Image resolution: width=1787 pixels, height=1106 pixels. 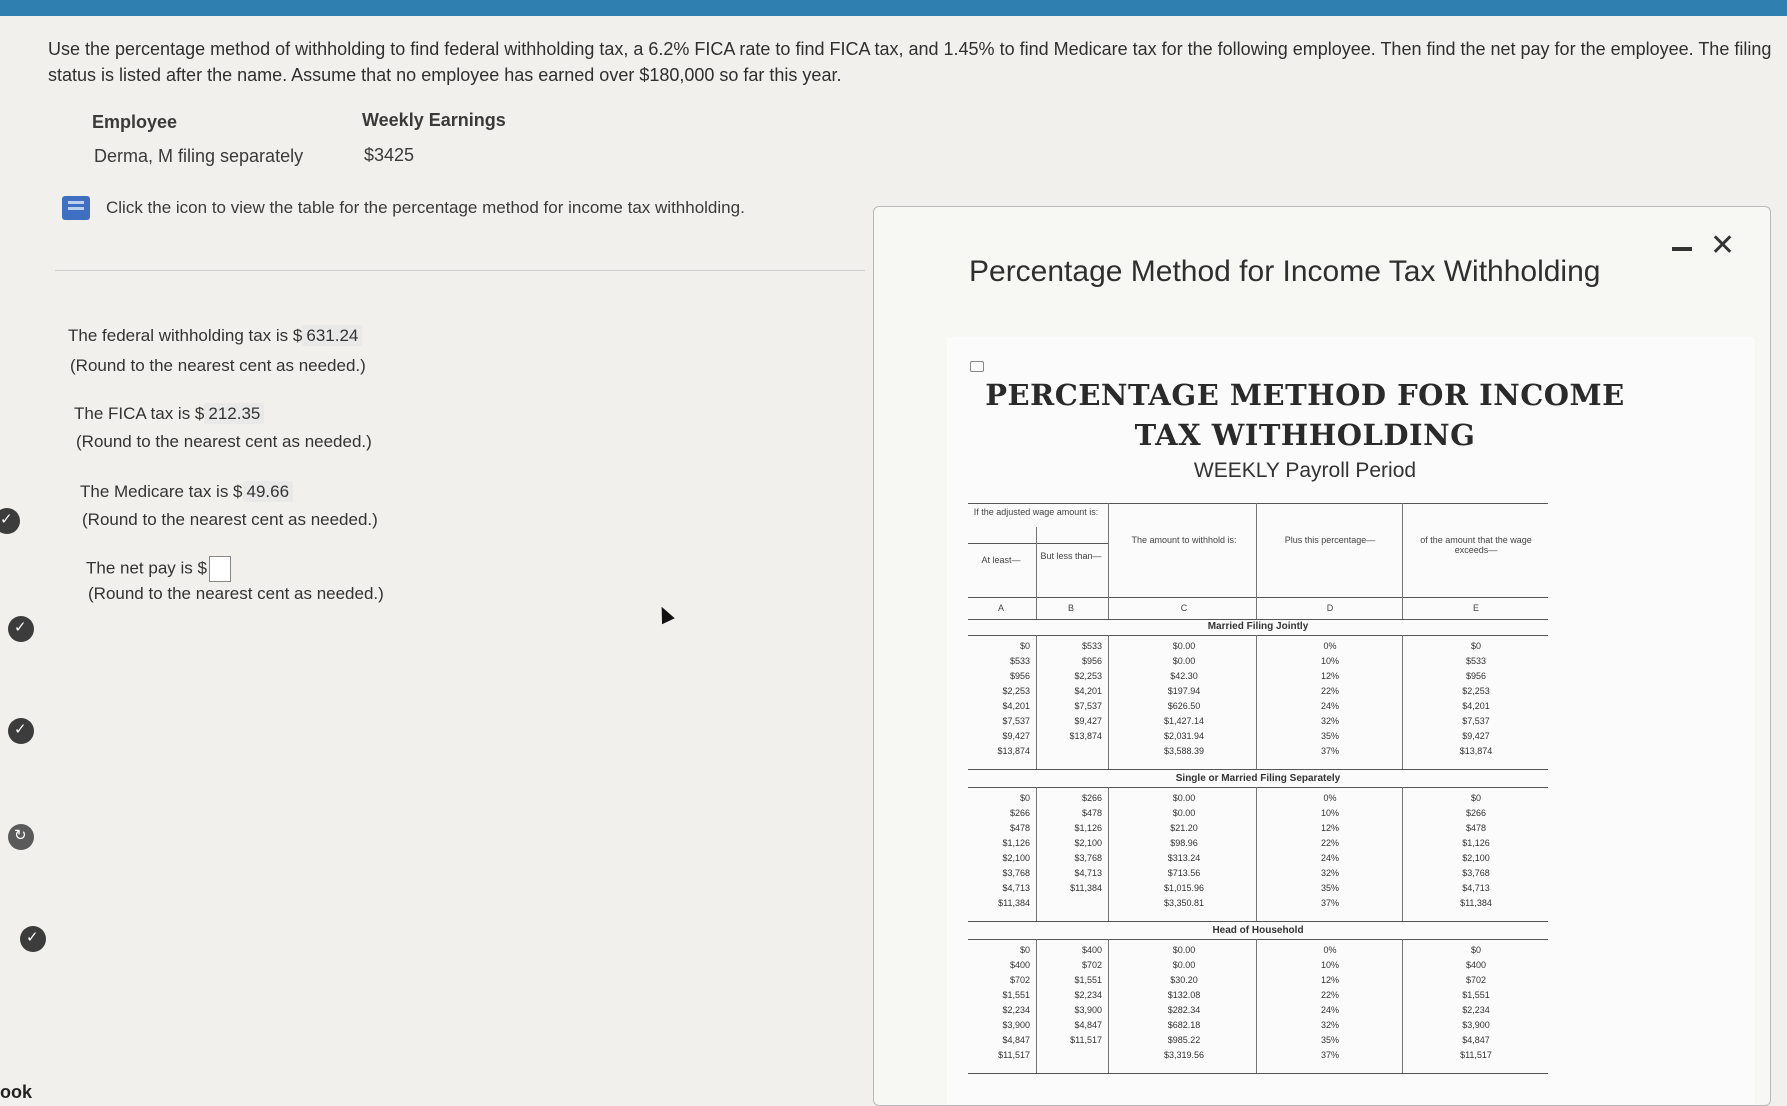 I want to click on table-cell-amount: $282.34, so click(x=1184, y=1010).